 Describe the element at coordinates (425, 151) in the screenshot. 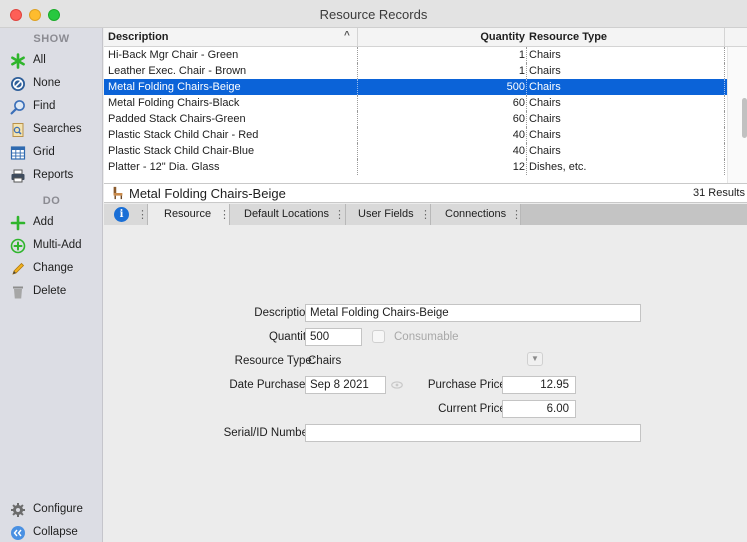

I see `table-row: Plastic Stack Child Chair-Blue 40 Chairs` at that location.